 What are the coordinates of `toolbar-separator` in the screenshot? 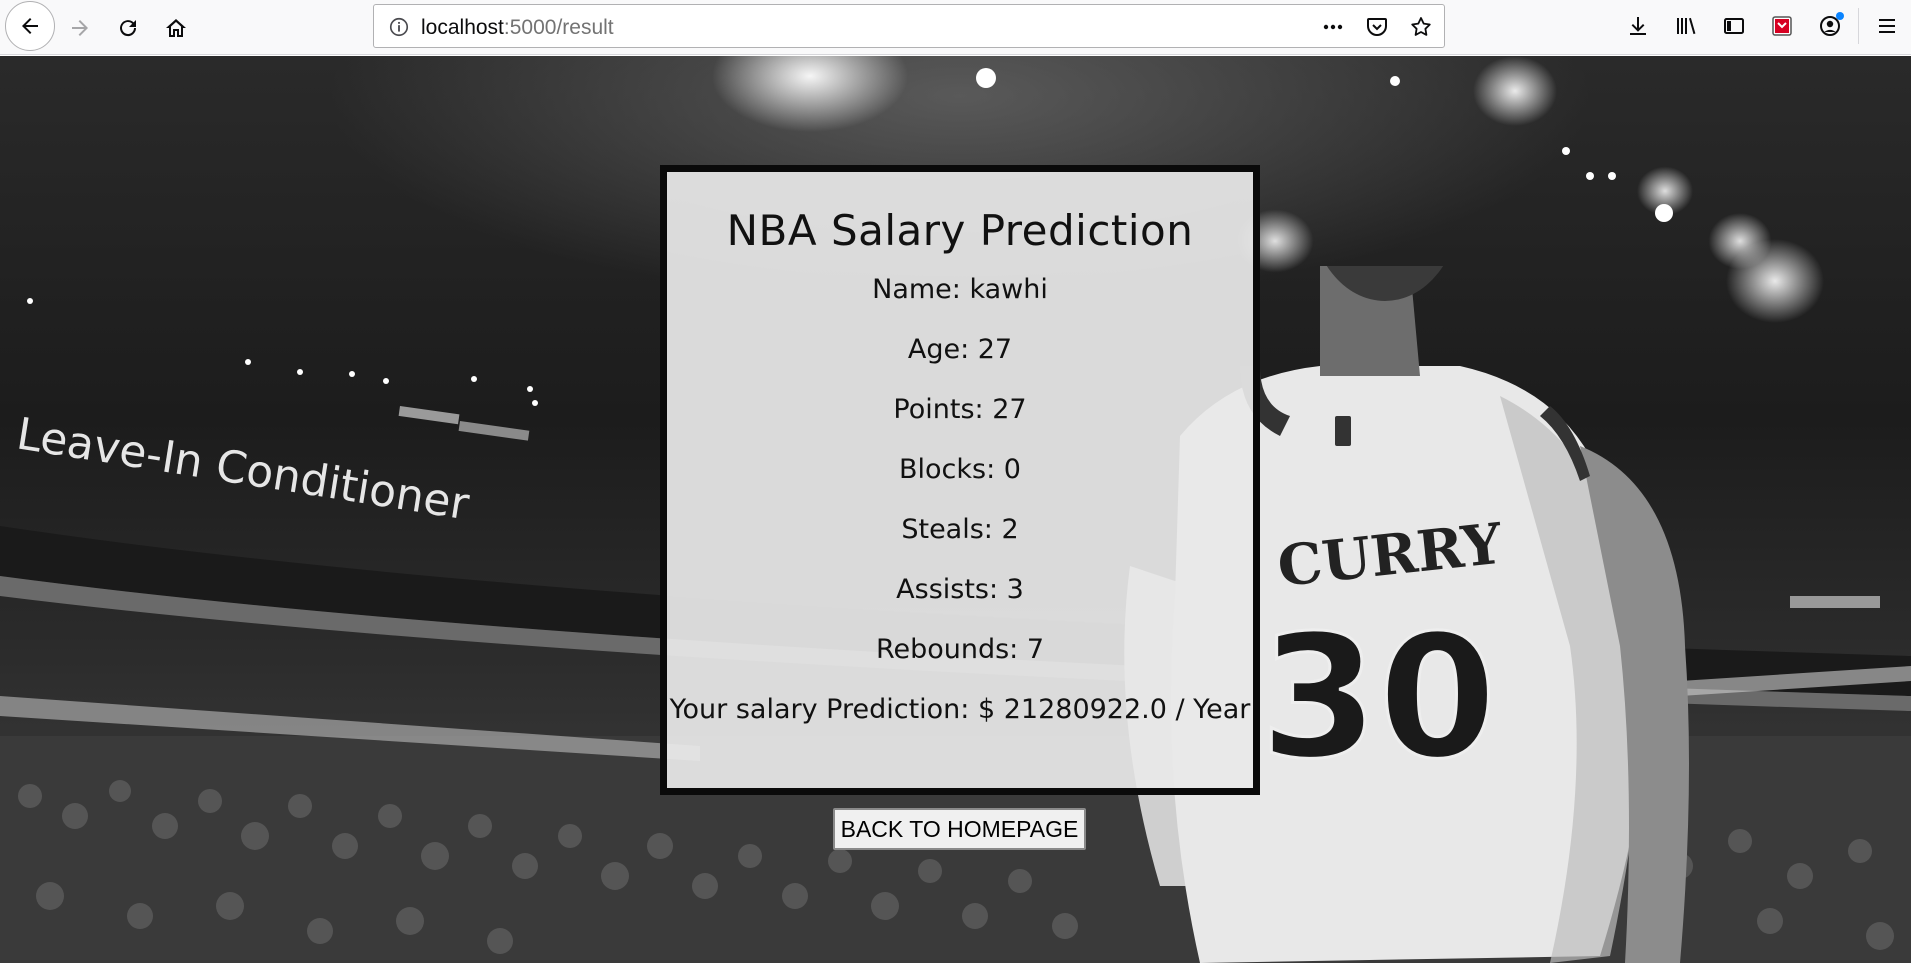 It's located at (1858, 26).